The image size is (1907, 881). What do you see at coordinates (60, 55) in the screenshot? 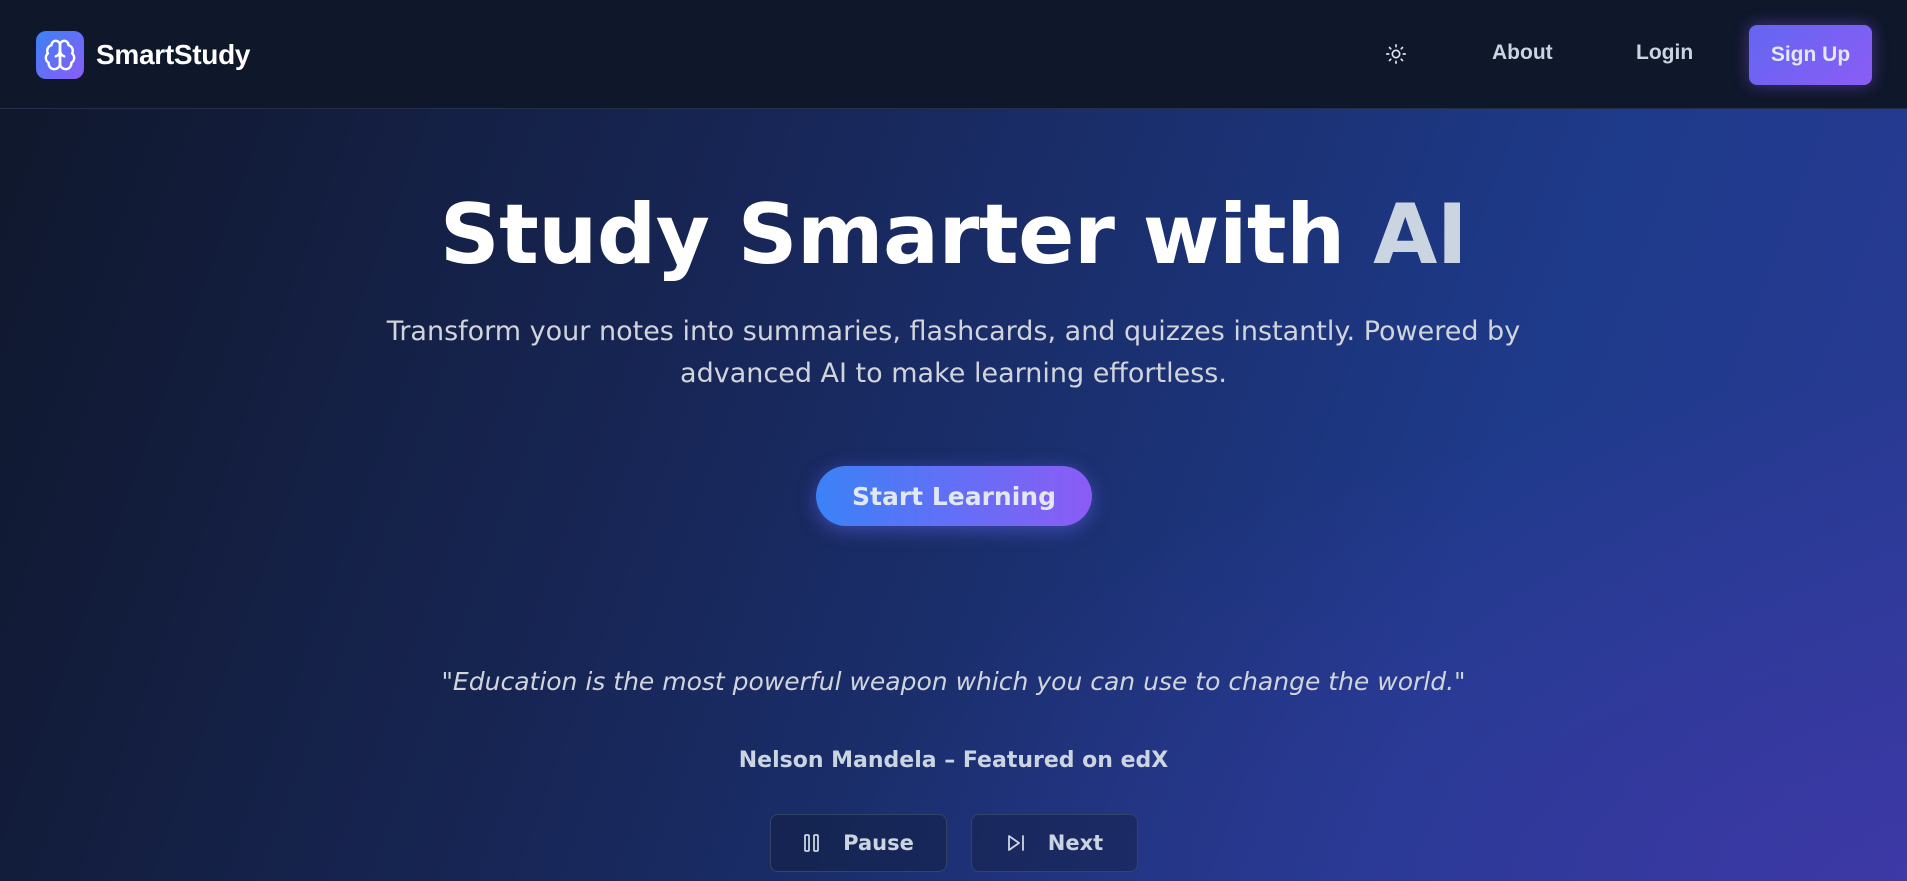
I see `brain-icon` at bounding box center [60, 55].